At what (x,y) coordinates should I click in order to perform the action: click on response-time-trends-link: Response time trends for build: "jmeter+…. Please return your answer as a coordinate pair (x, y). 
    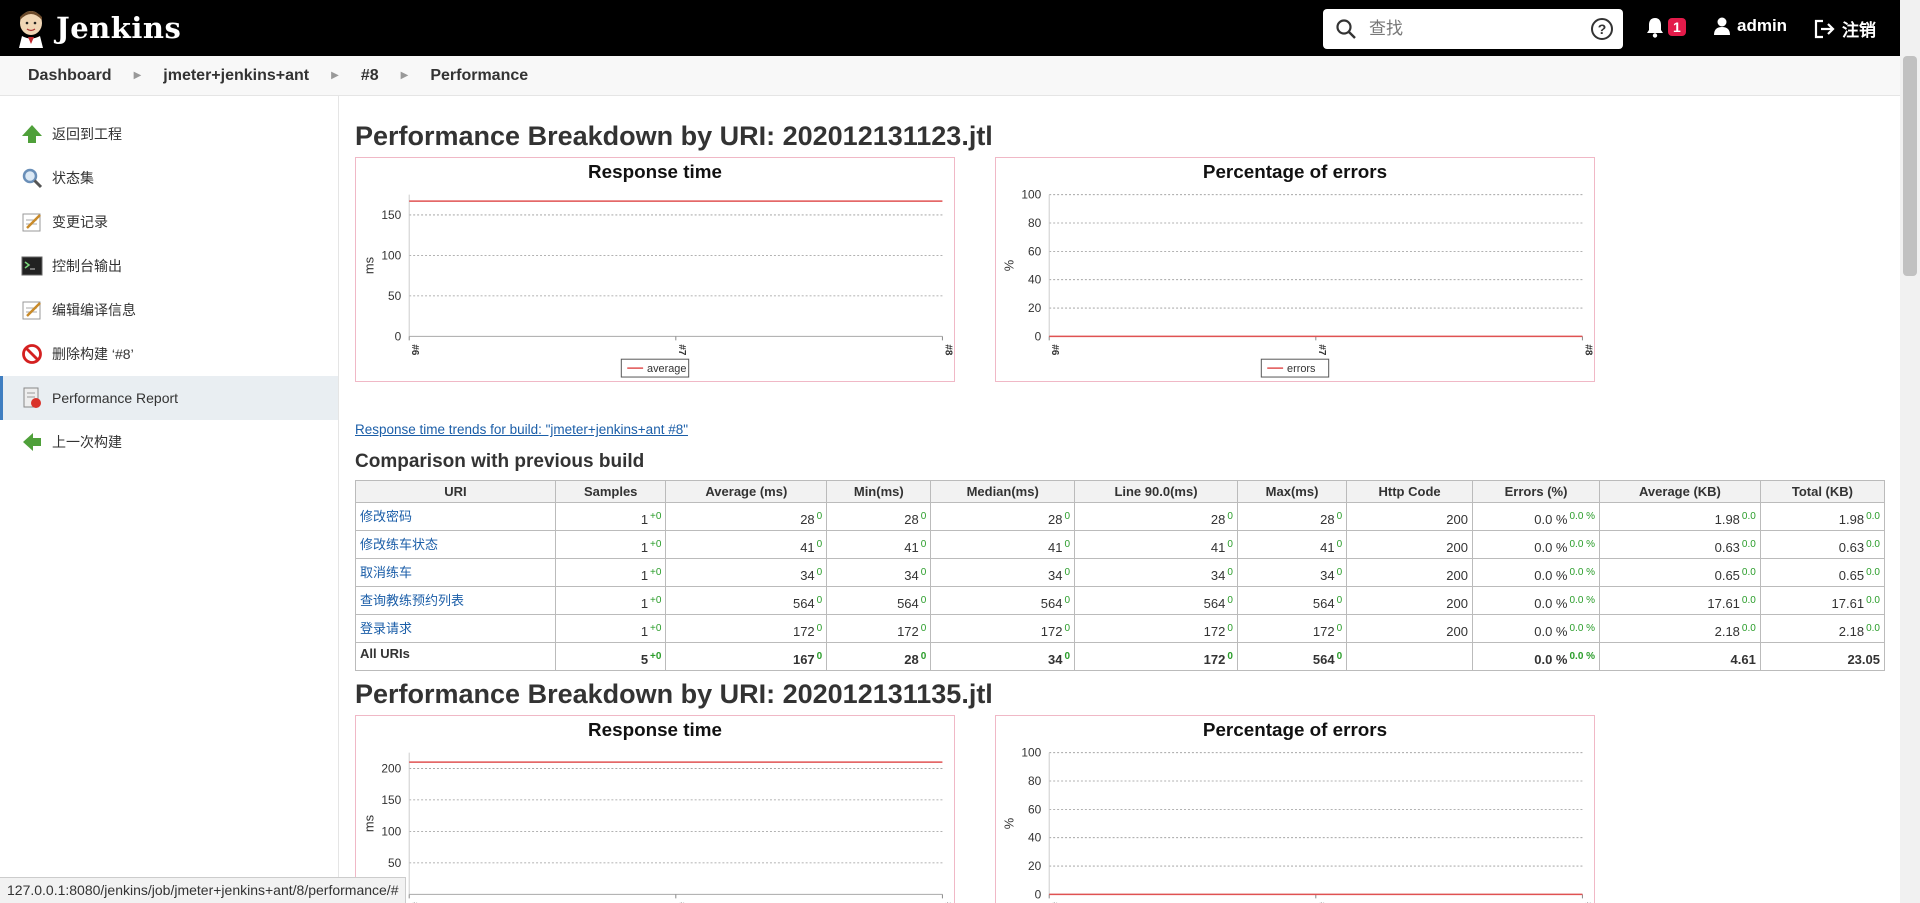
    Looking at the image, I should click on (1127, 429).